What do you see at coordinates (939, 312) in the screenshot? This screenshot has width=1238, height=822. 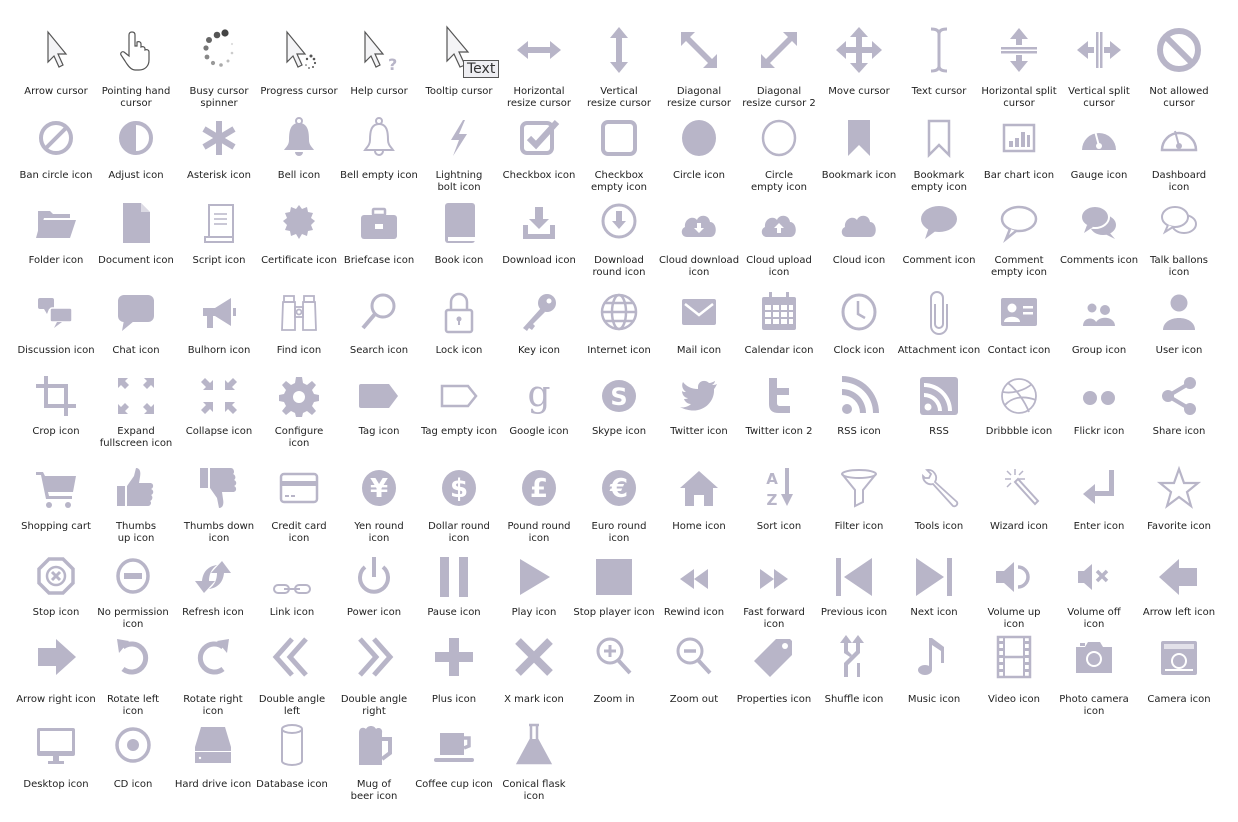 I see `paperclip-icon` at bounding box center [939, 312].